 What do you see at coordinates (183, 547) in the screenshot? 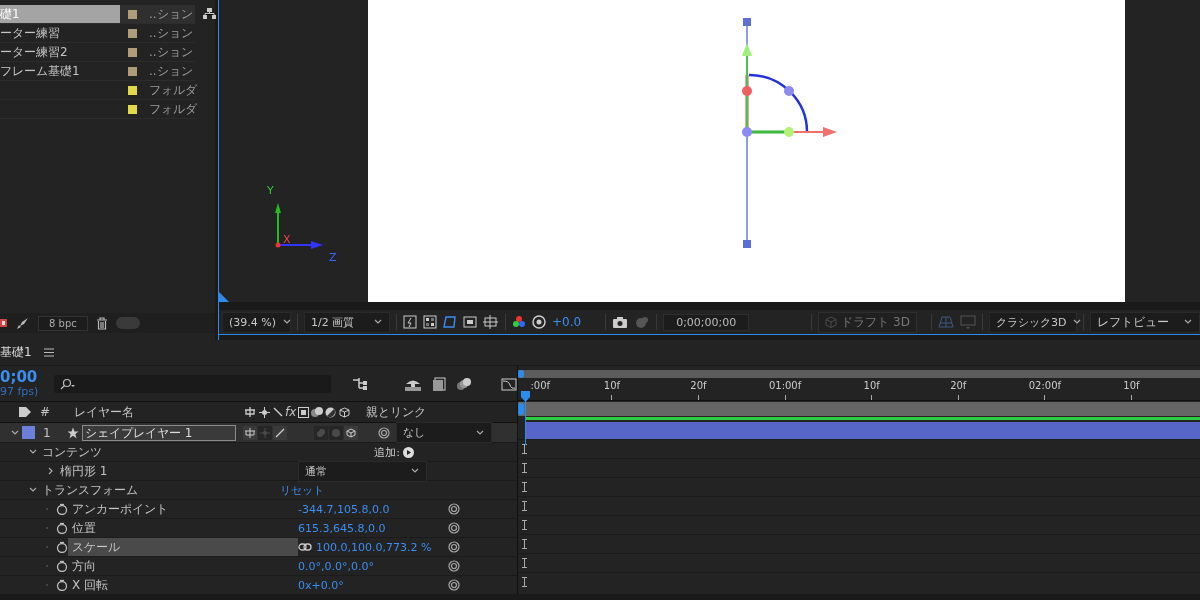
I see `property-name: スケール` at bounding box center [183, 547].